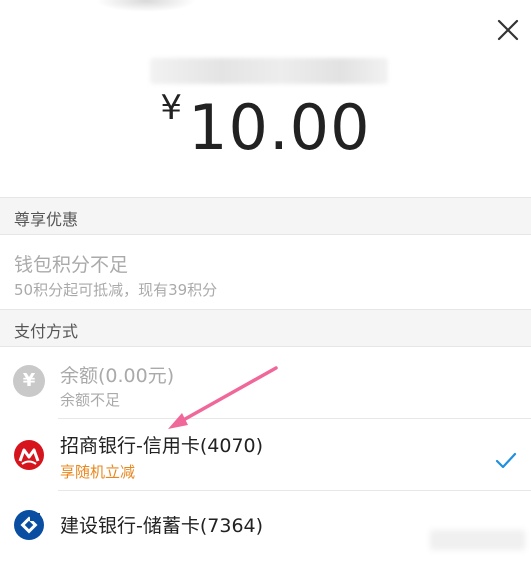 Image resolution: width=531 pixels, height=563 pixels. What do you see at coordinates (265, 216) in the screenshot?
I see `discount-section-header: 尊享优惠` at bounding box center [265, 216].